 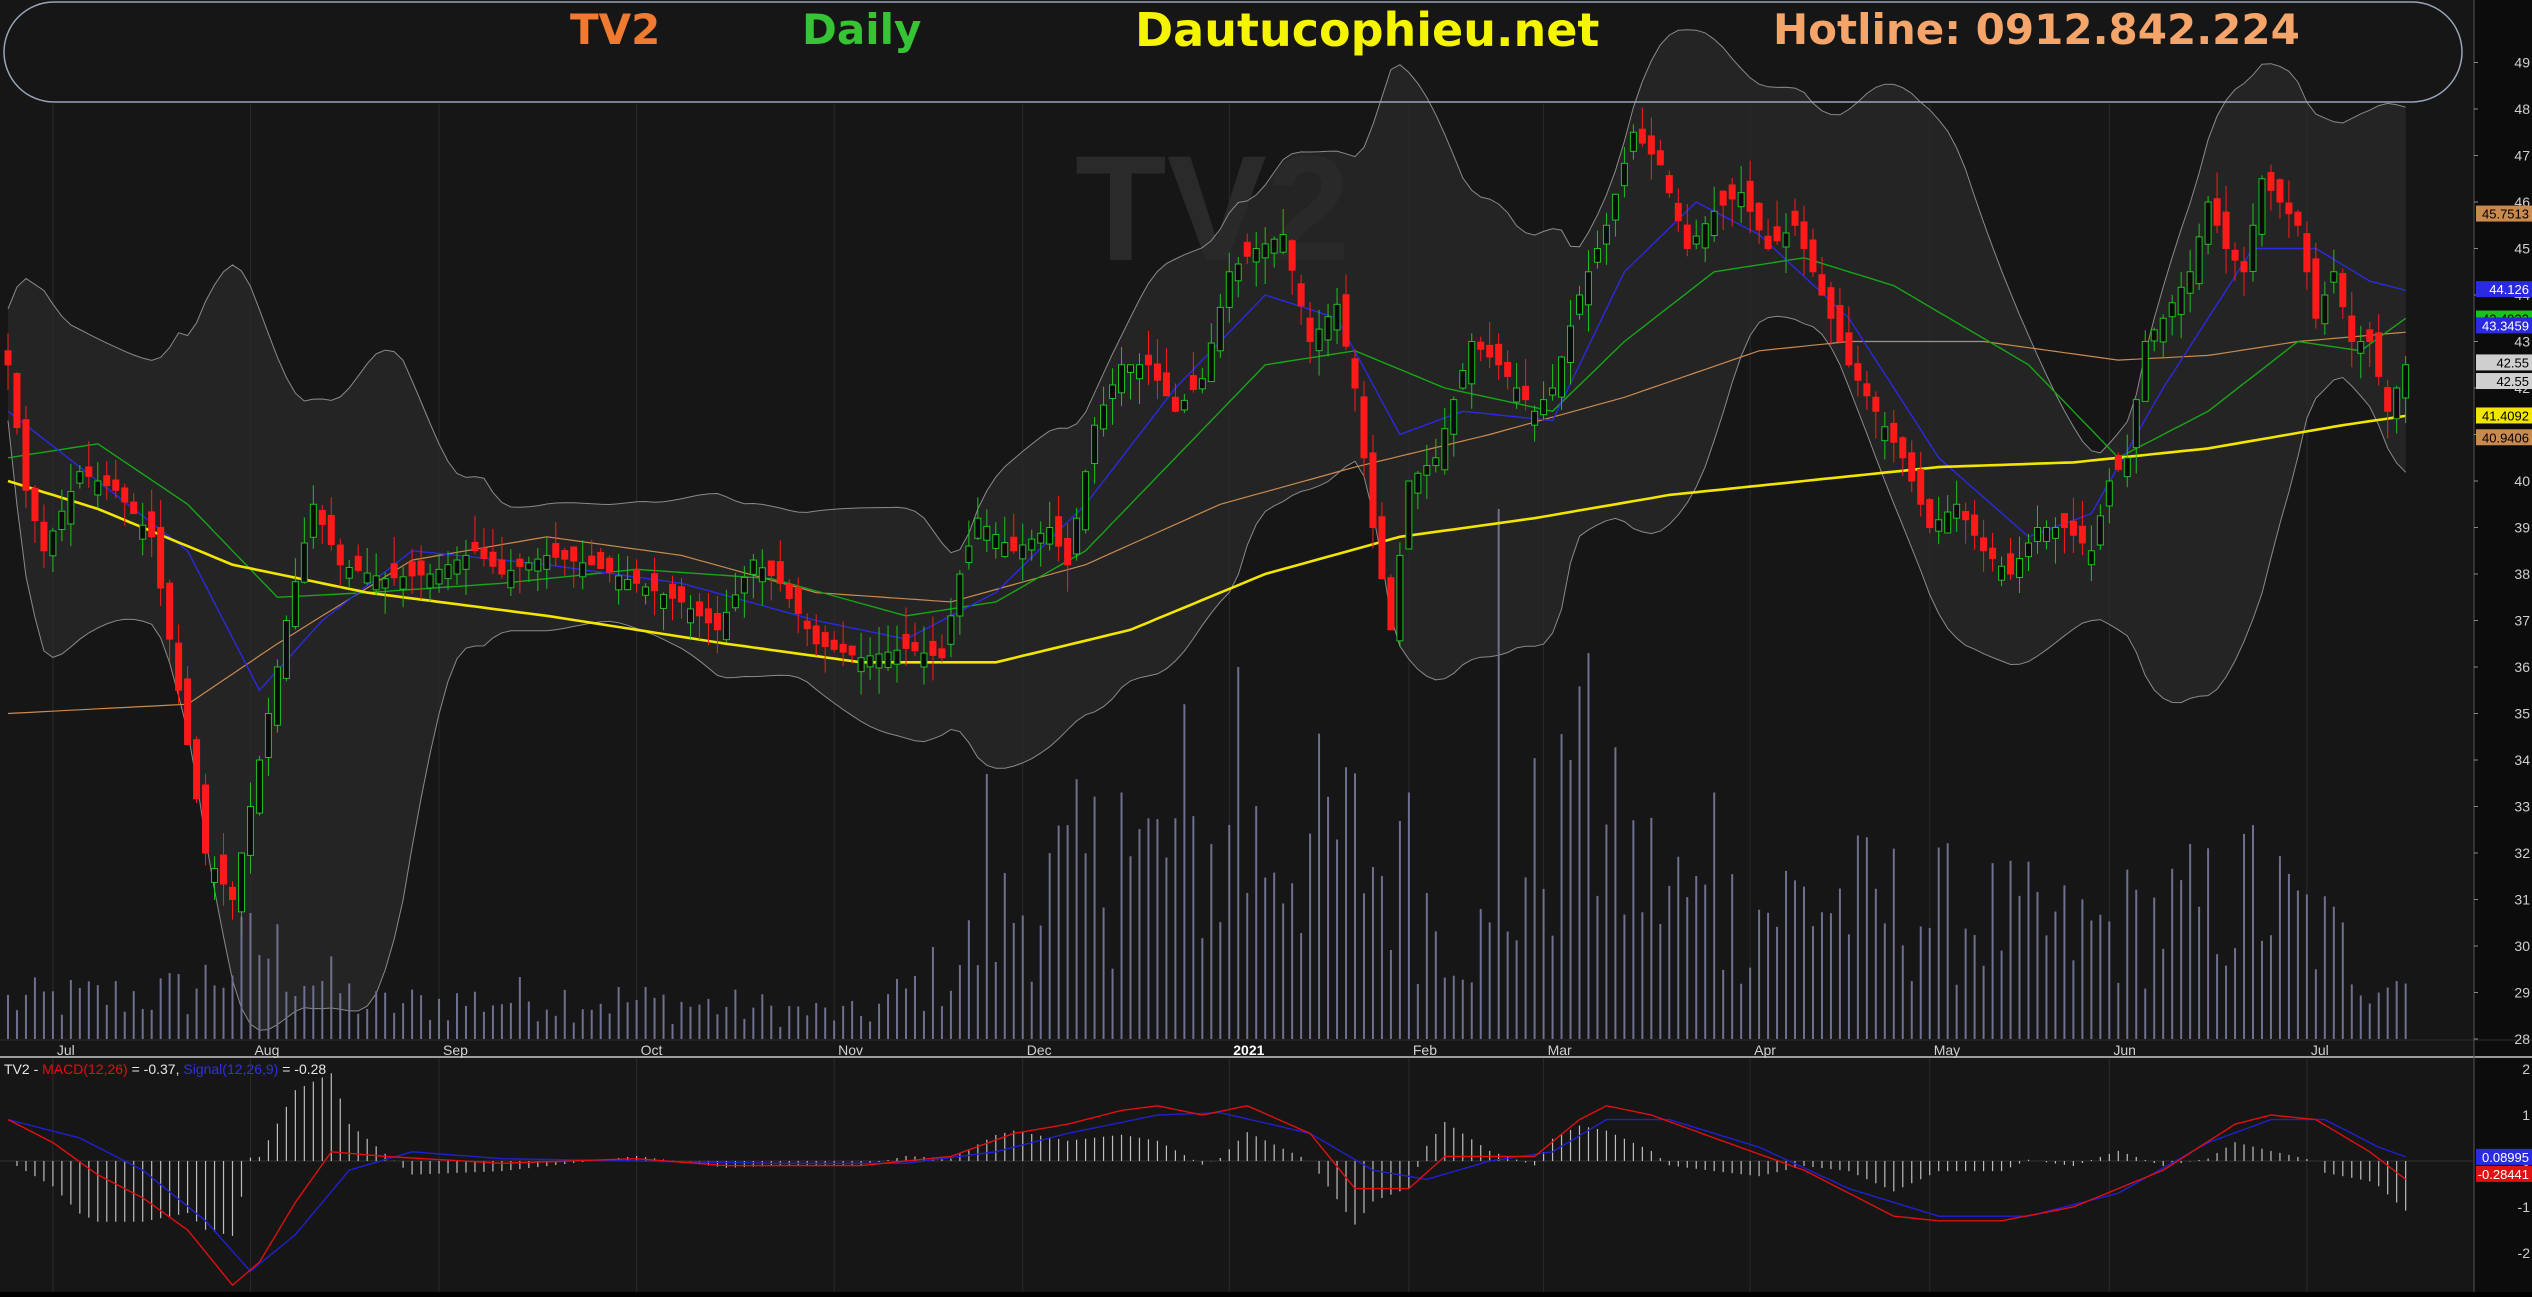 I want to click on month-label: May, so click(x=1947, y=1050).